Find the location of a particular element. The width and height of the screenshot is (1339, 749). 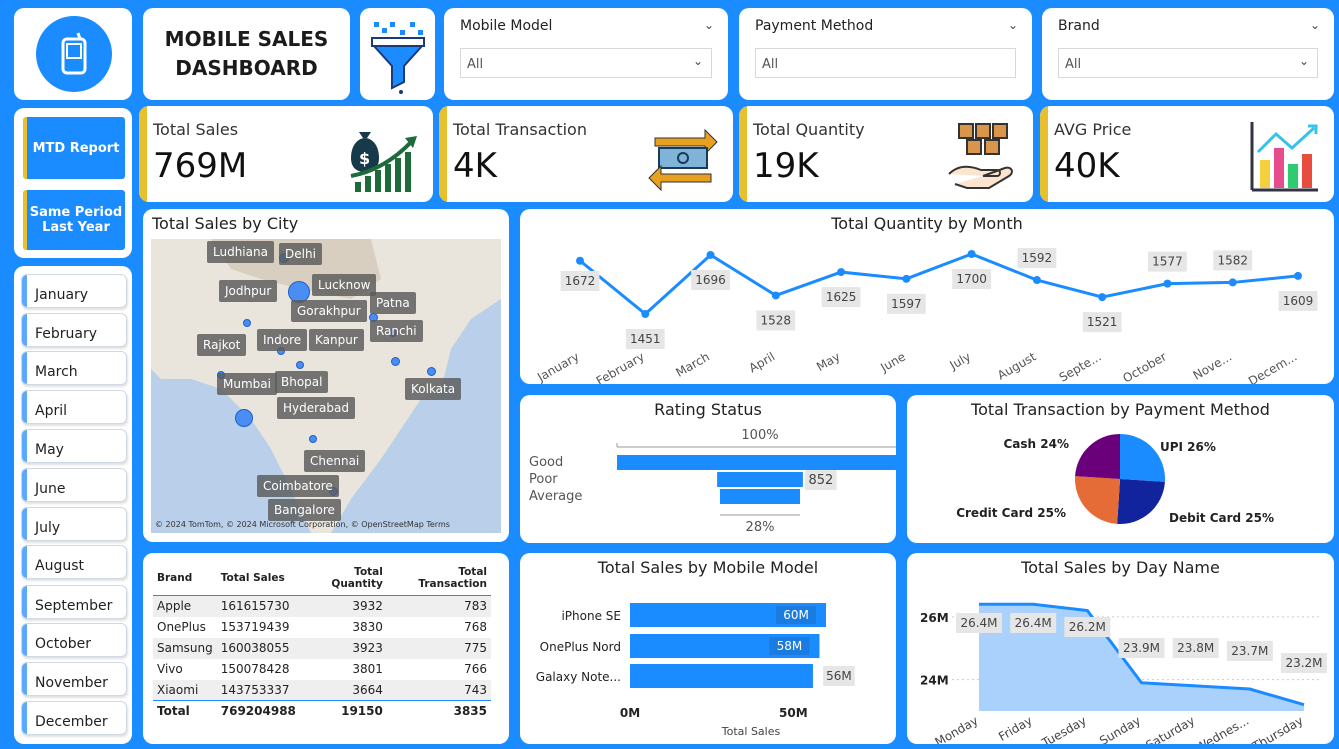

x-tick-label: March is located at coordinates (692, 364).